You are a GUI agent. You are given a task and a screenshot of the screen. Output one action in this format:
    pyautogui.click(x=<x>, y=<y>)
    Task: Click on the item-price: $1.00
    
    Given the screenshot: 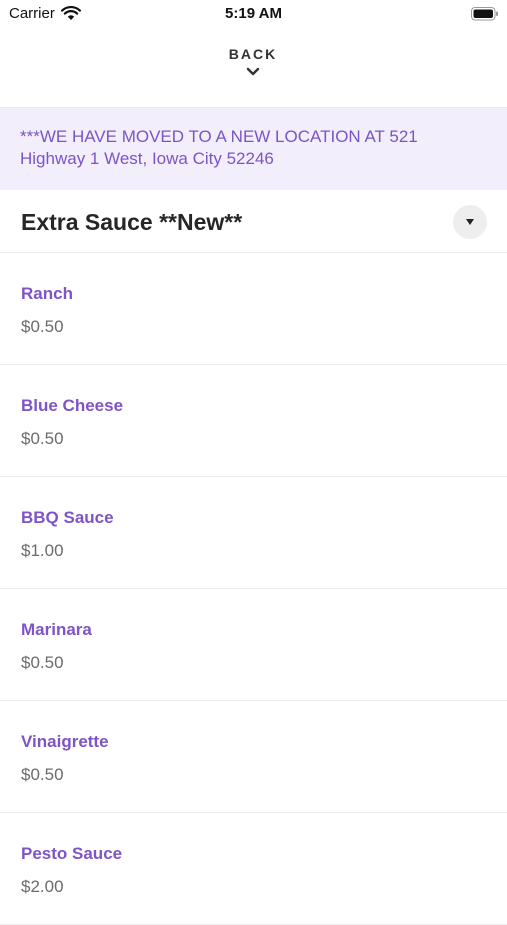 What is the action you would take?
    pyautogui.click(x=42, y=550)
    